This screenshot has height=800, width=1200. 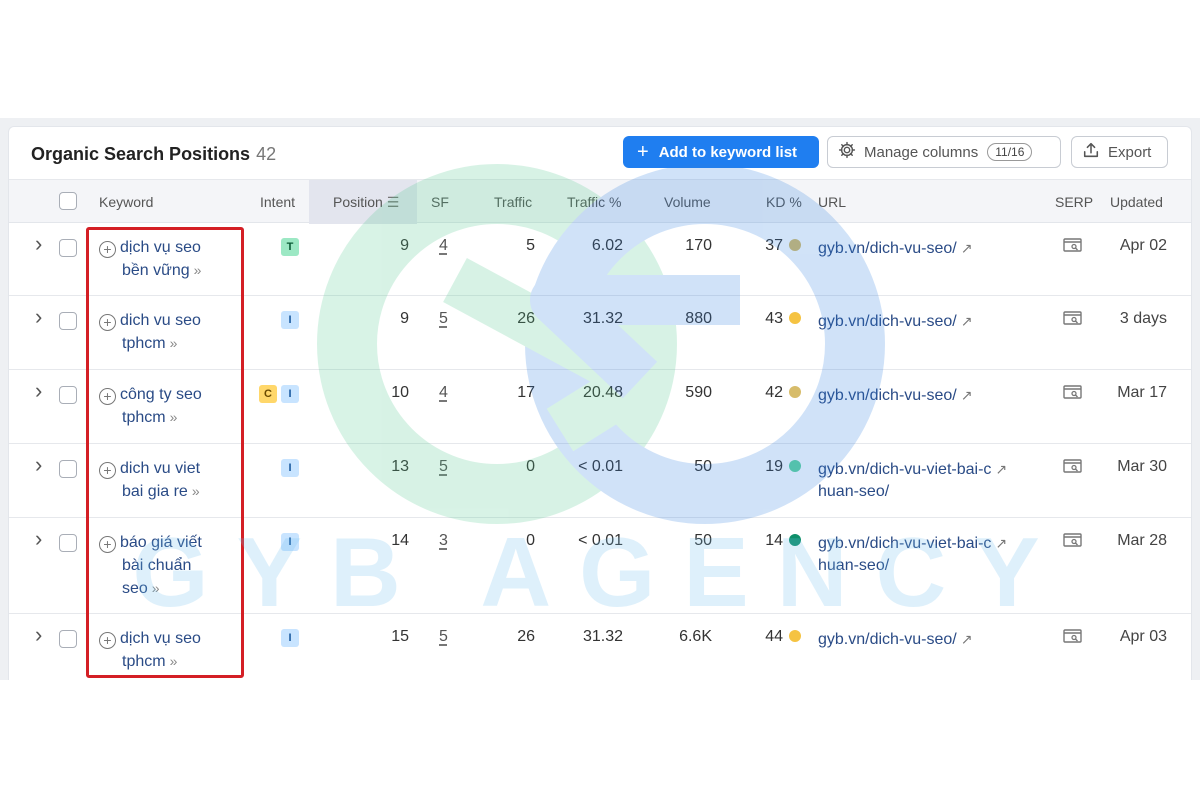 I want to click on add-to-keyword-list-button: + Add to keyword list, so click(x=721, y=152).